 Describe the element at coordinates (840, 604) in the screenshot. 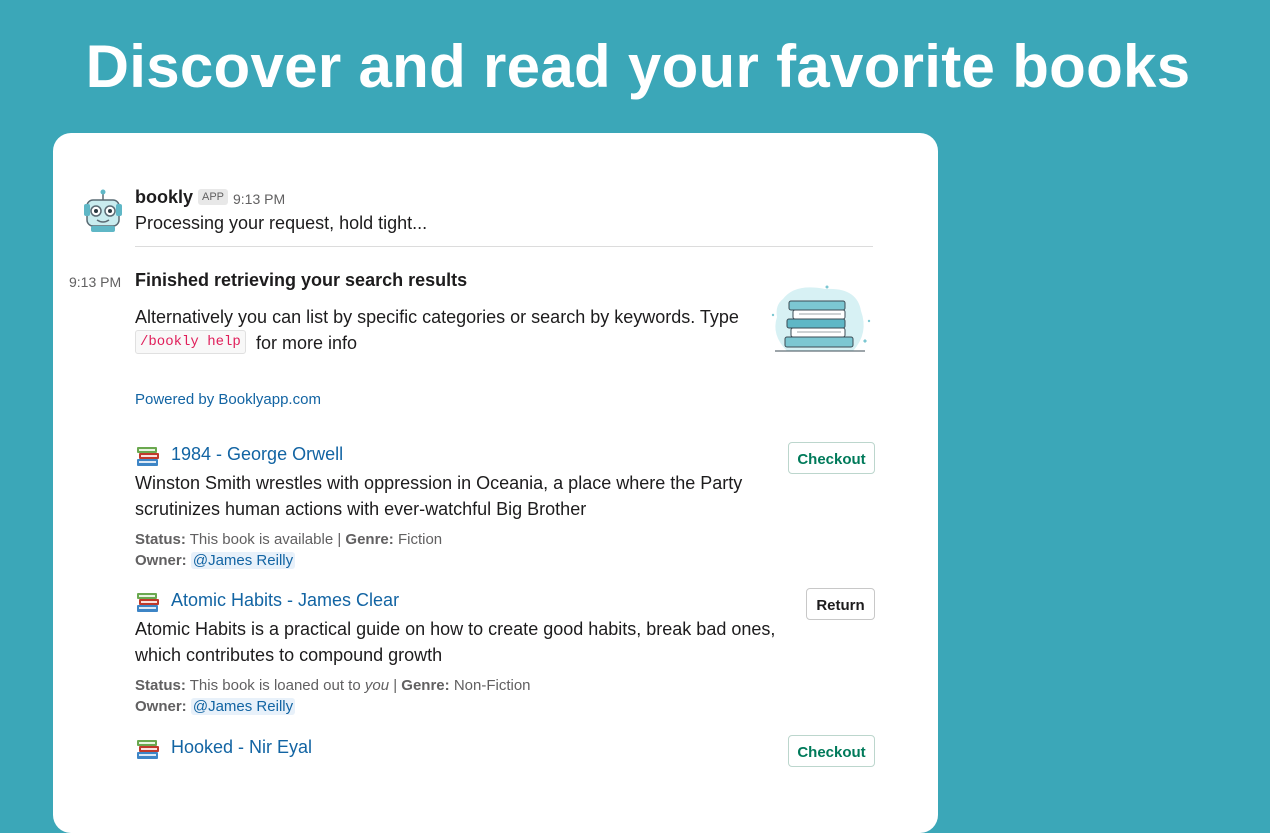

I see `return-button: Return` at that location.